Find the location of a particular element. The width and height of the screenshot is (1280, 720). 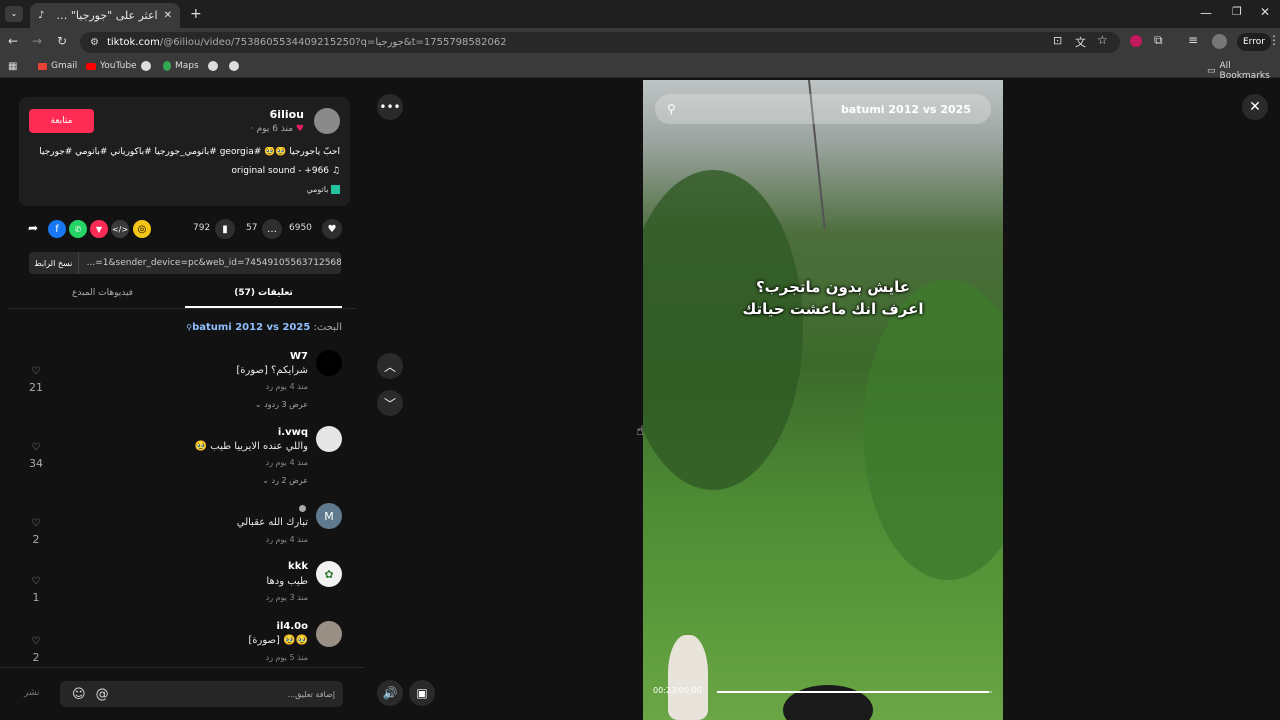

view-replies-button: عرض 3 ردود ⌄ is located at coordinates (281, 404).